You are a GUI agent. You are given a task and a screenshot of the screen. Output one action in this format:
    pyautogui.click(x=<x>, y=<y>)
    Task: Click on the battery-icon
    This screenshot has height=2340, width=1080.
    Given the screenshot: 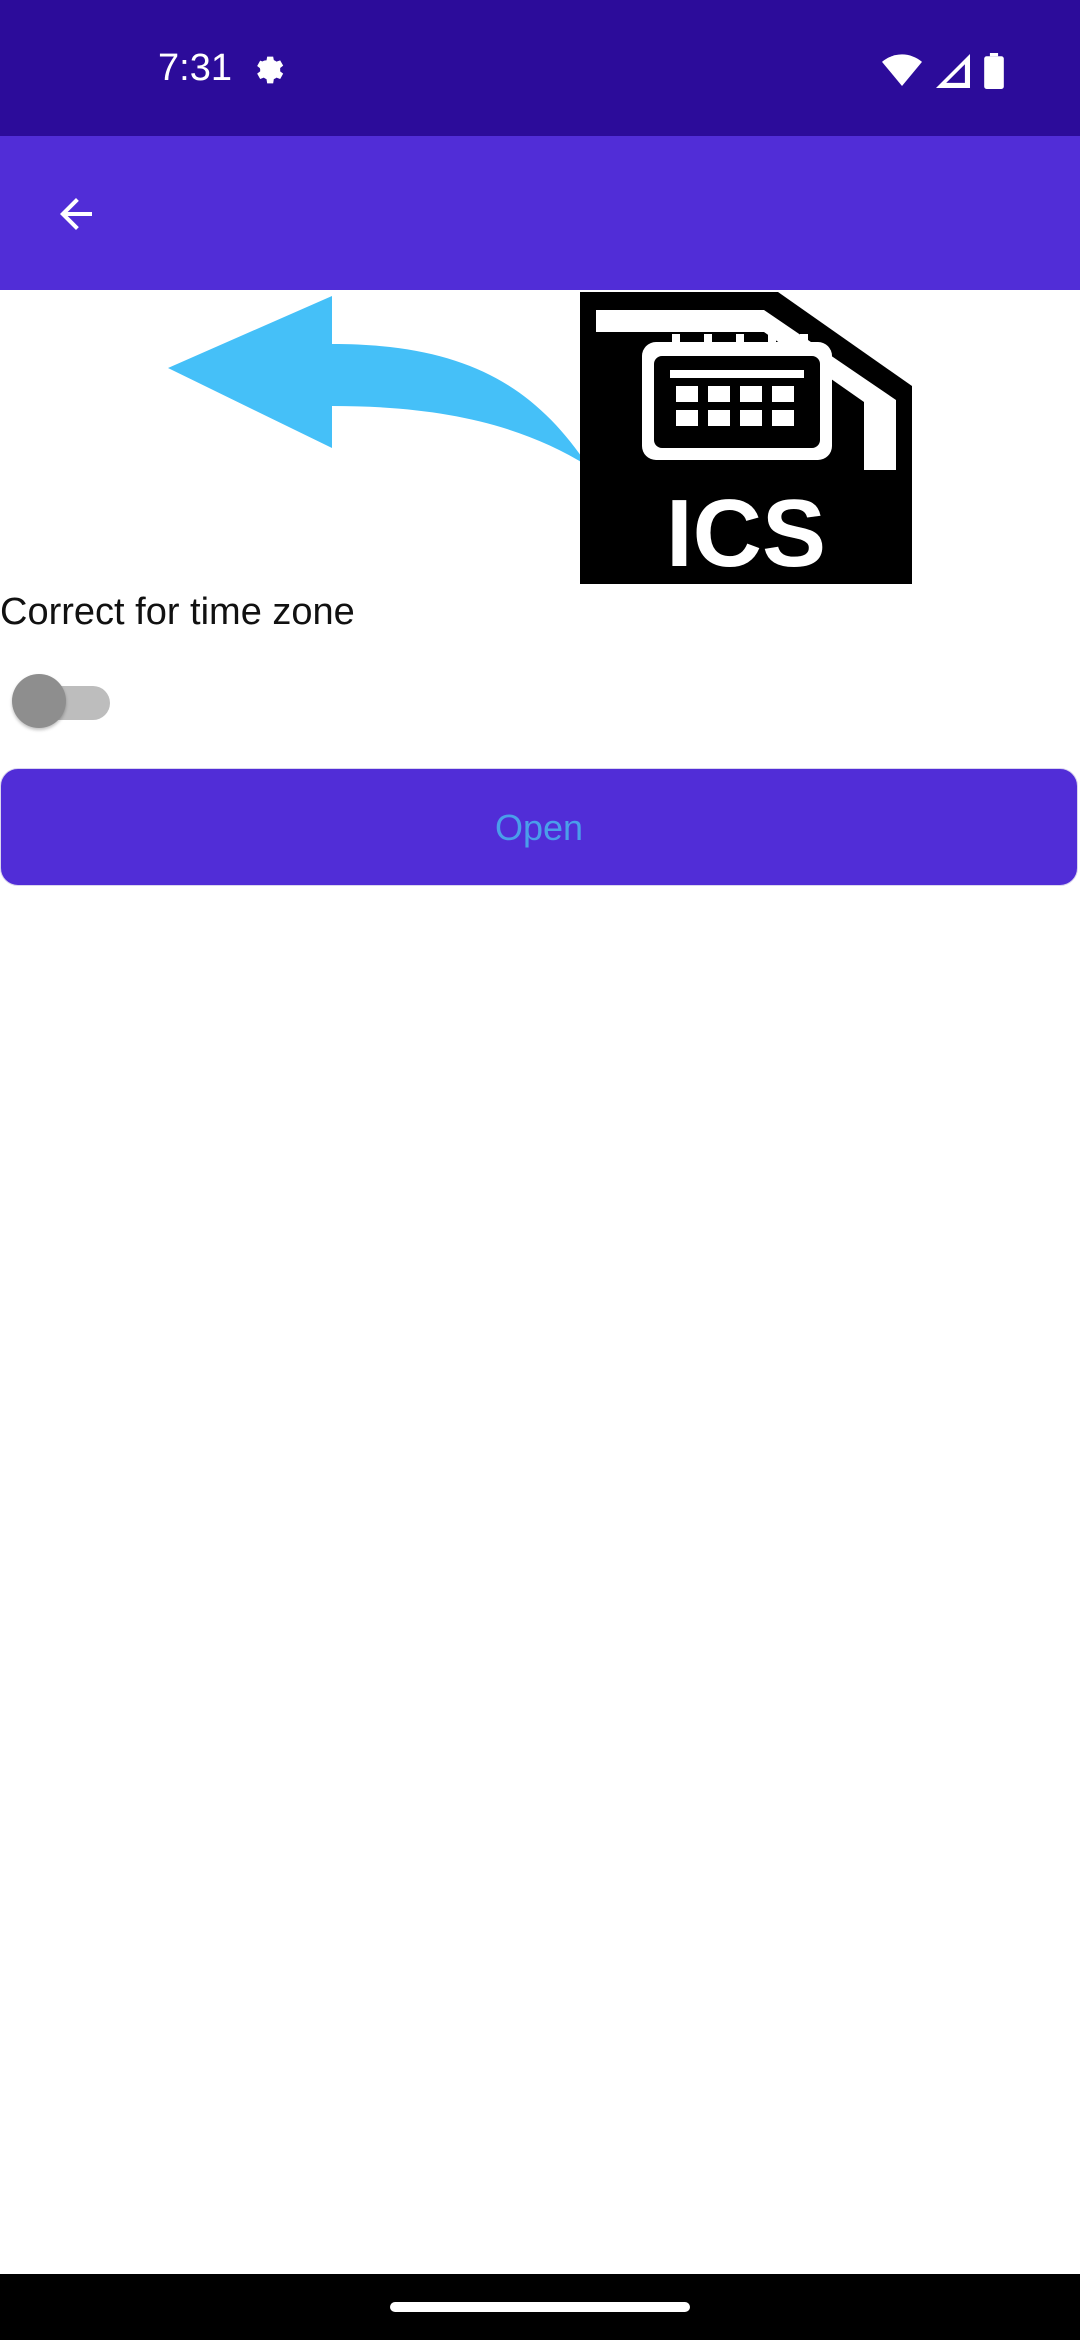 What is the action you would take?
    pyautogui.click(x=994, y=71)
    